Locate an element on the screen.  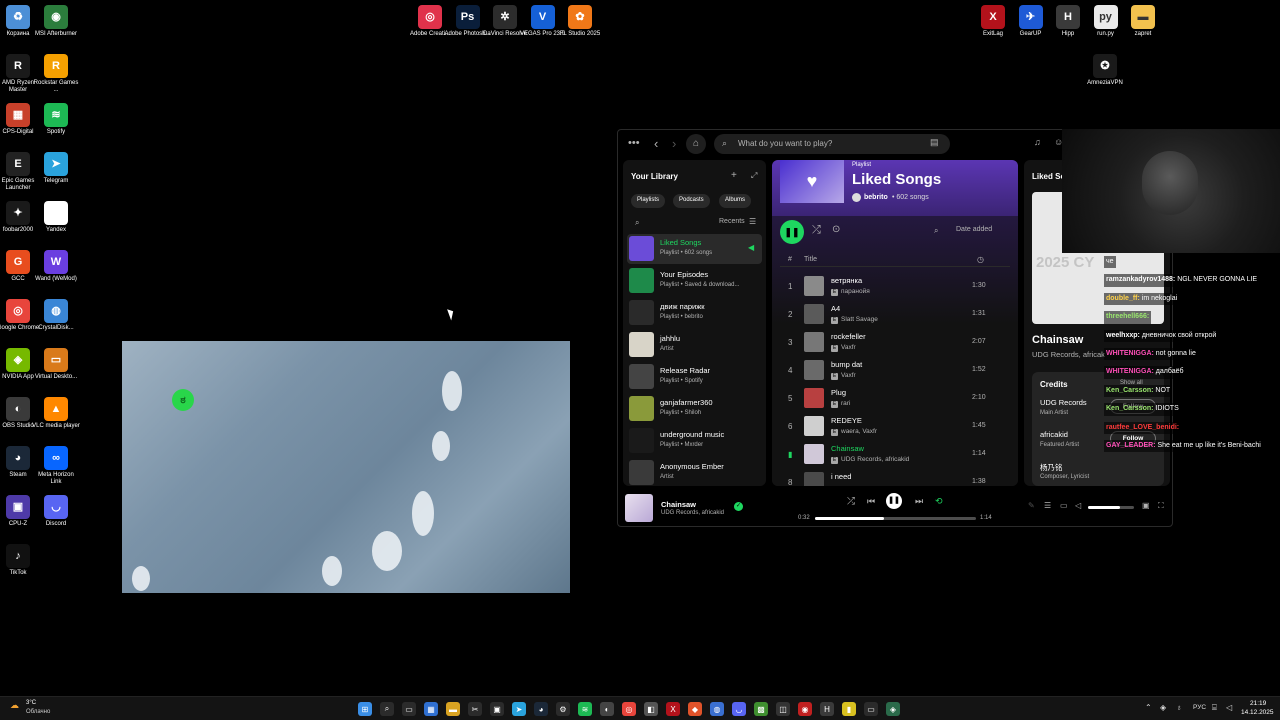
connect-device-icon: ▭ is located at coordinates (1064, 505).